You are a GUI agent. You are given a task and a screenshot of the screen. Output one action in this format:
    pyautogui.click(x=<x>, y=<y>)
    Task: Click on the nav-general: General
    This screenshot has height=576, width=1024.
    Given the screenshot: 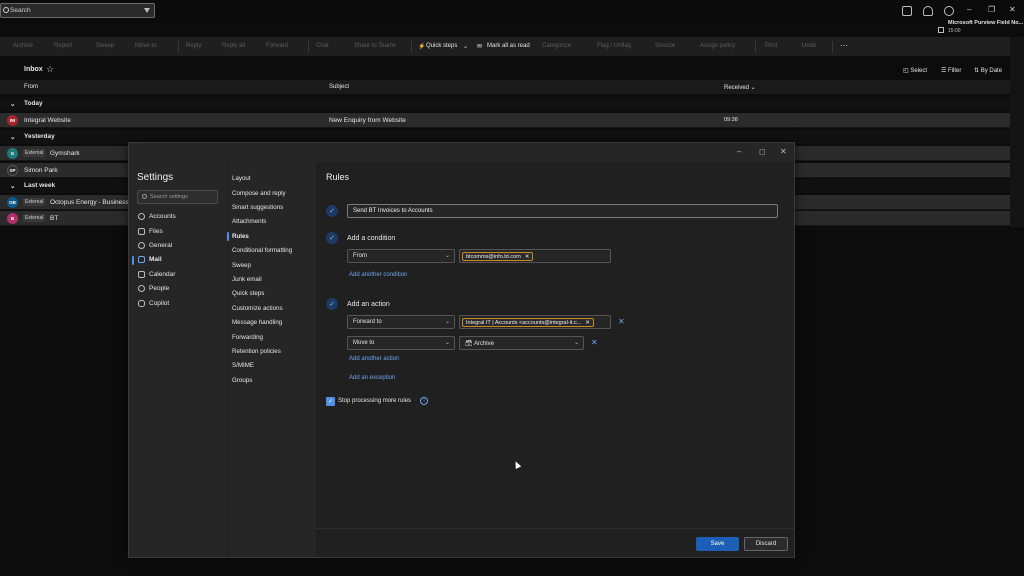 What is the action you would take?
    pyautogui.click(x=155, y=245)
    